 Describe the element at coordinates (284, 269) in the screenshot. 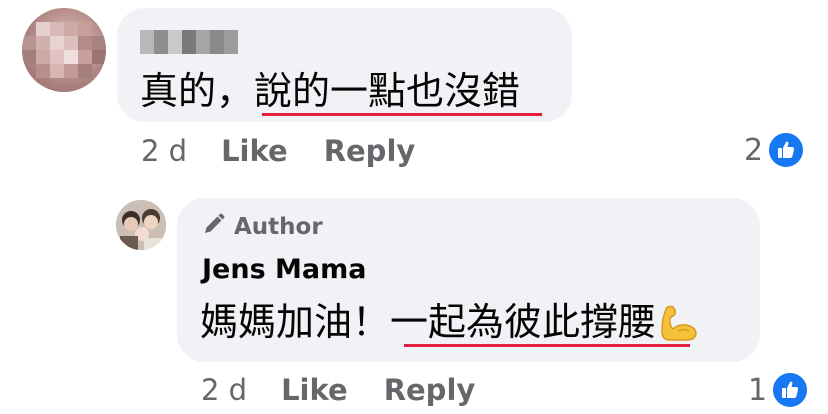

I see `author-name: Jens Mama` at that location.